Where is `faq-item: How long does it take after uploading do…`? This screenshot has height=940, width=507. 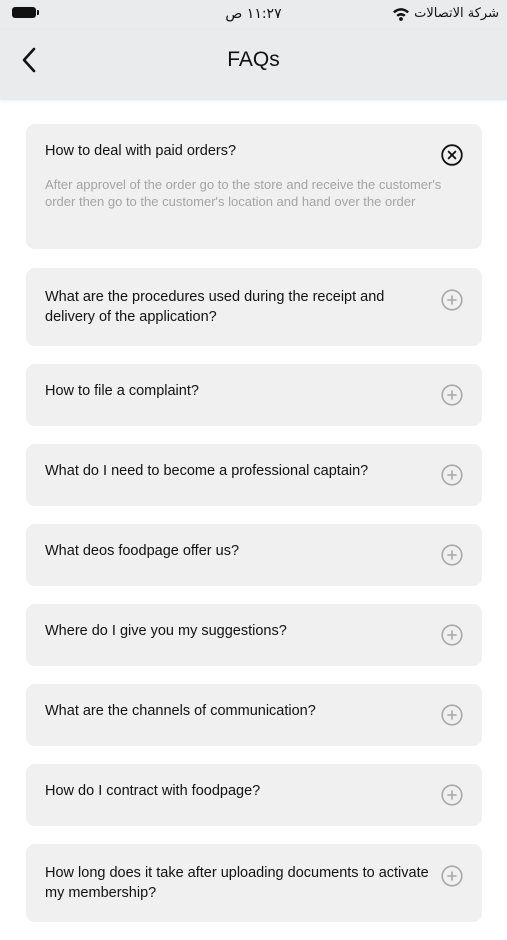 faq-item: How long does it take after uploading do… is located at coordinates (254, 883).